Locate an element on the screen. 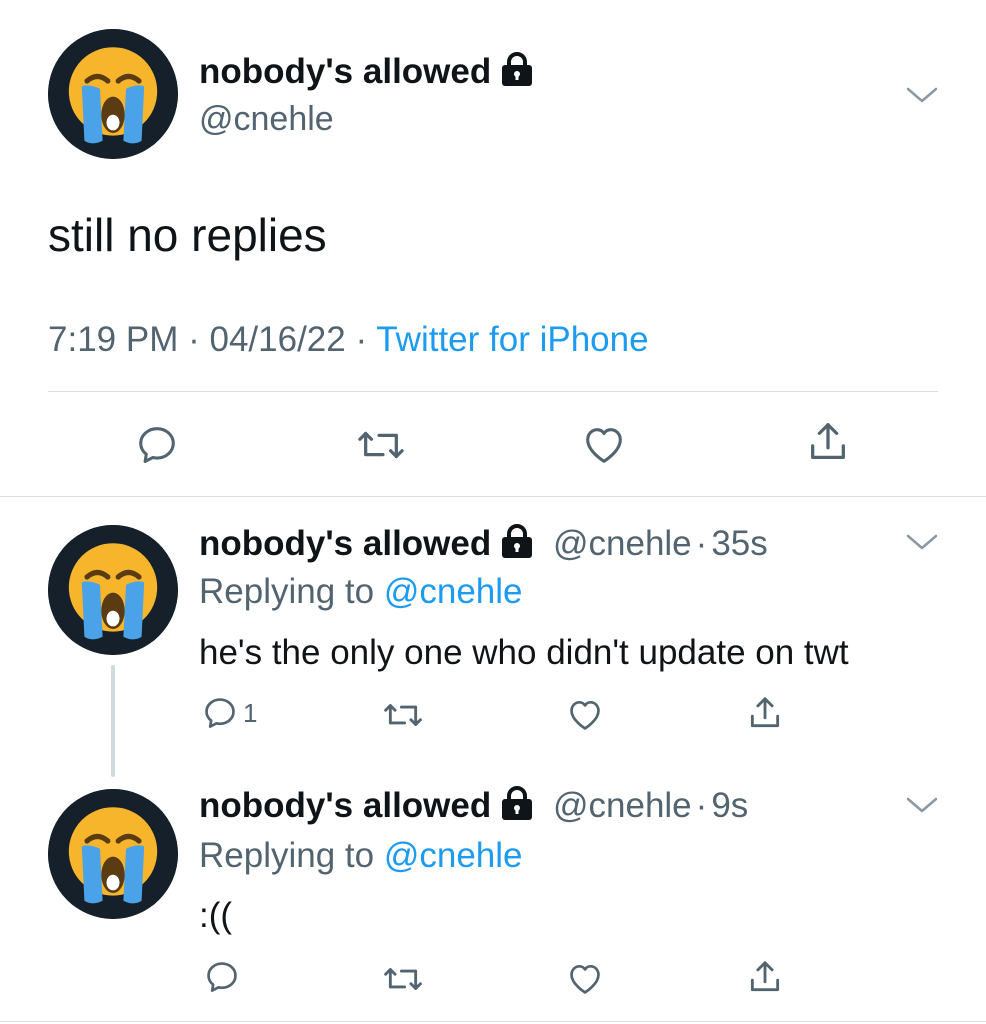 This screenshot has width=986, height=1024. reply-button: 1 is located at coordinates (229, 713).